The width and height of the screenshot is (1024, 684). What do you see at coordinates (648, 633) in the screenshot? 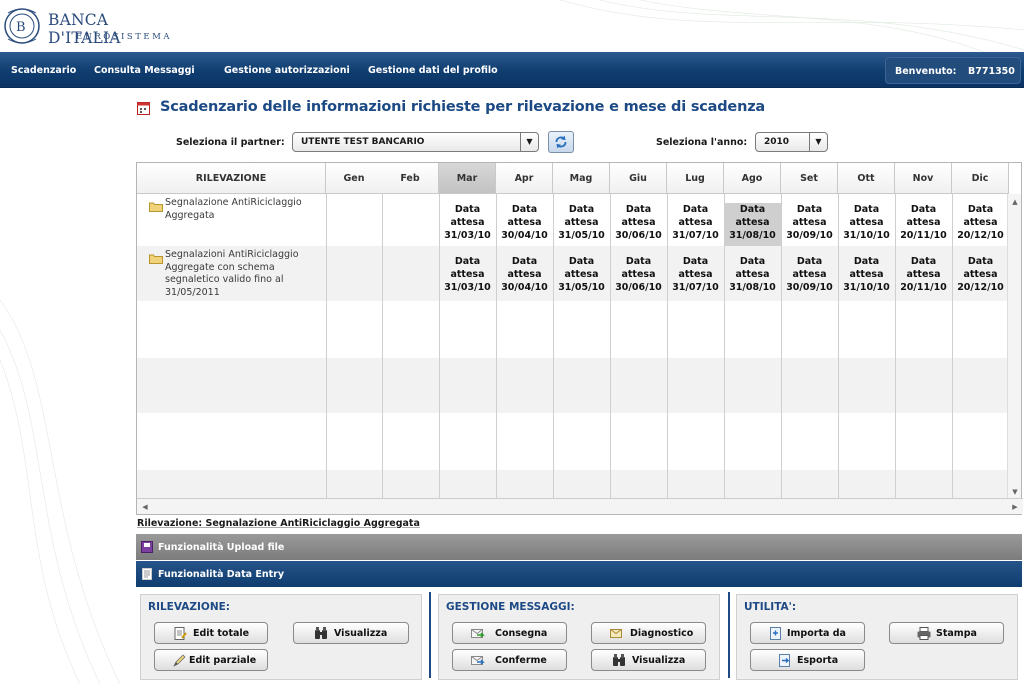
I see `diagnostico-button: Diagnostico` at bounding box center [648, 633].